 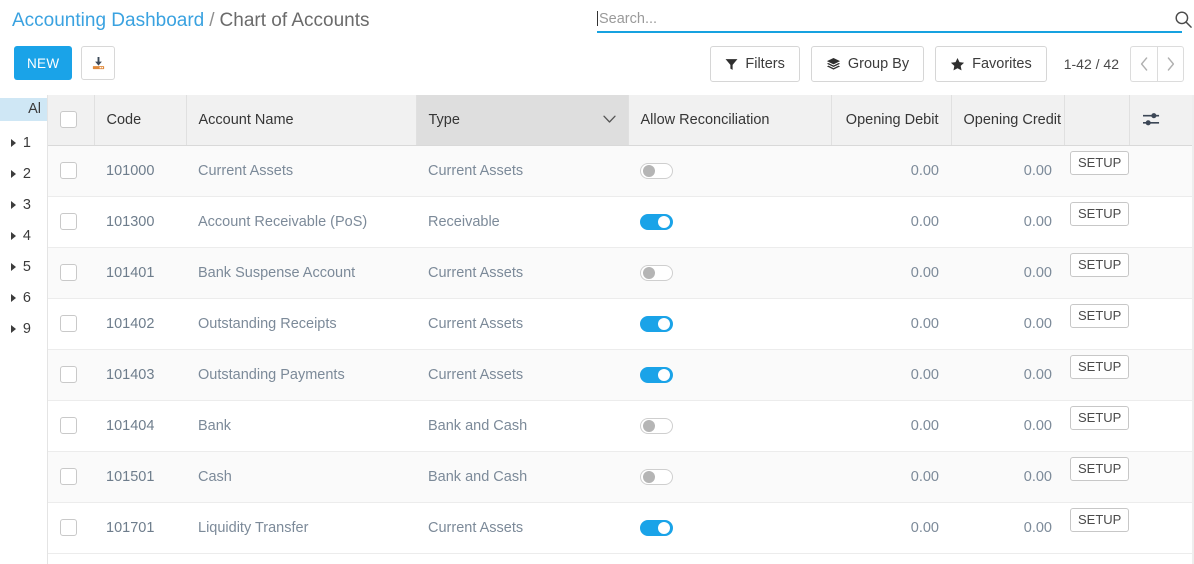 I want to click on select-all-header, so click(x=71, y=120).